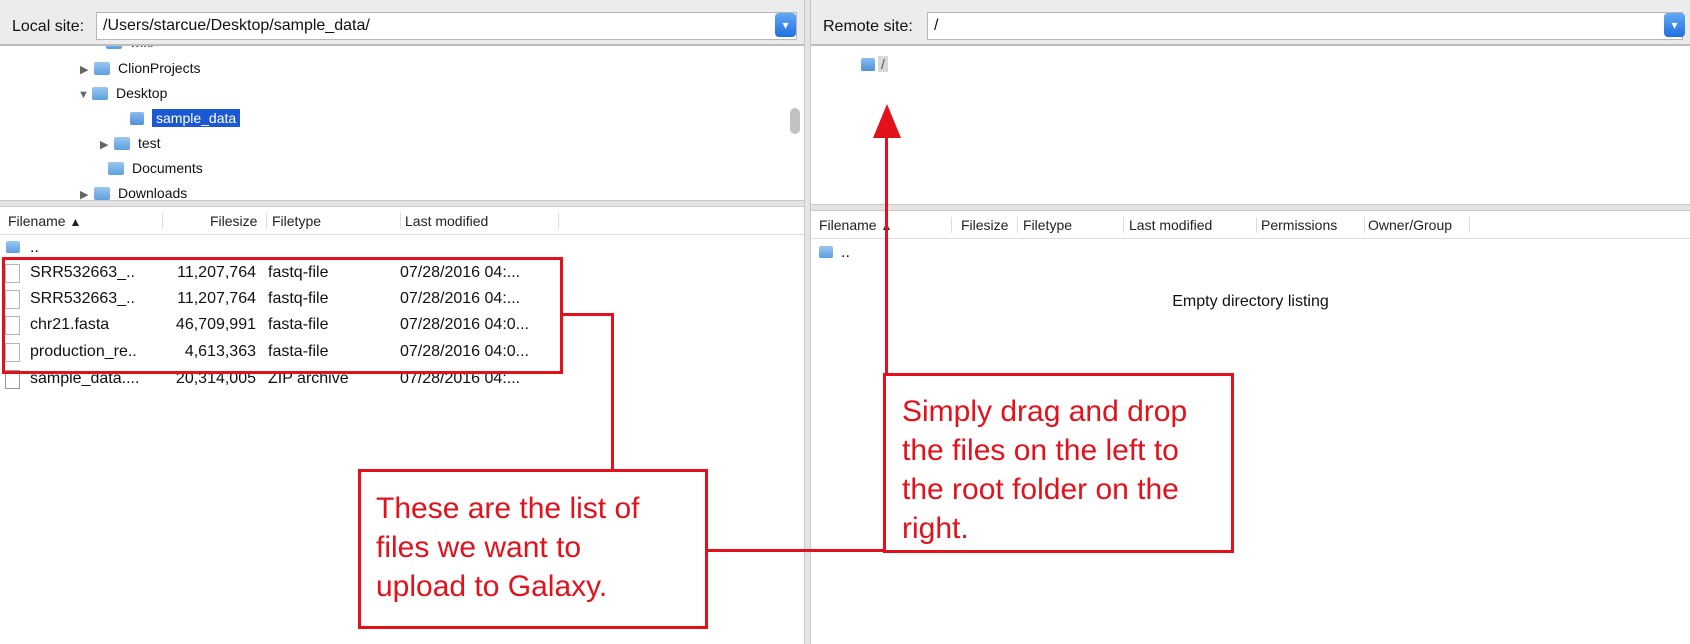 This screenshot has height=644, width=1690. What do you see at coordinates (133, 190) in the screenshot?
I see `tree-item-downloads: ▶ Downloads` at bounding box center [133, 190].